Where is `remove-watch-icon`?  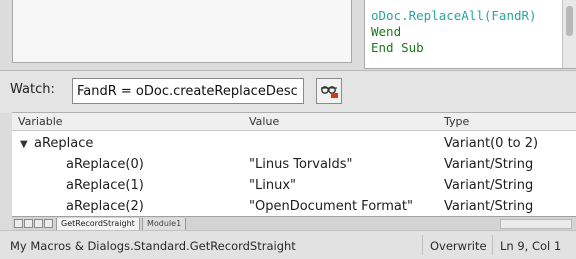
remove-watch-icon is located at coordinates (329, 92).